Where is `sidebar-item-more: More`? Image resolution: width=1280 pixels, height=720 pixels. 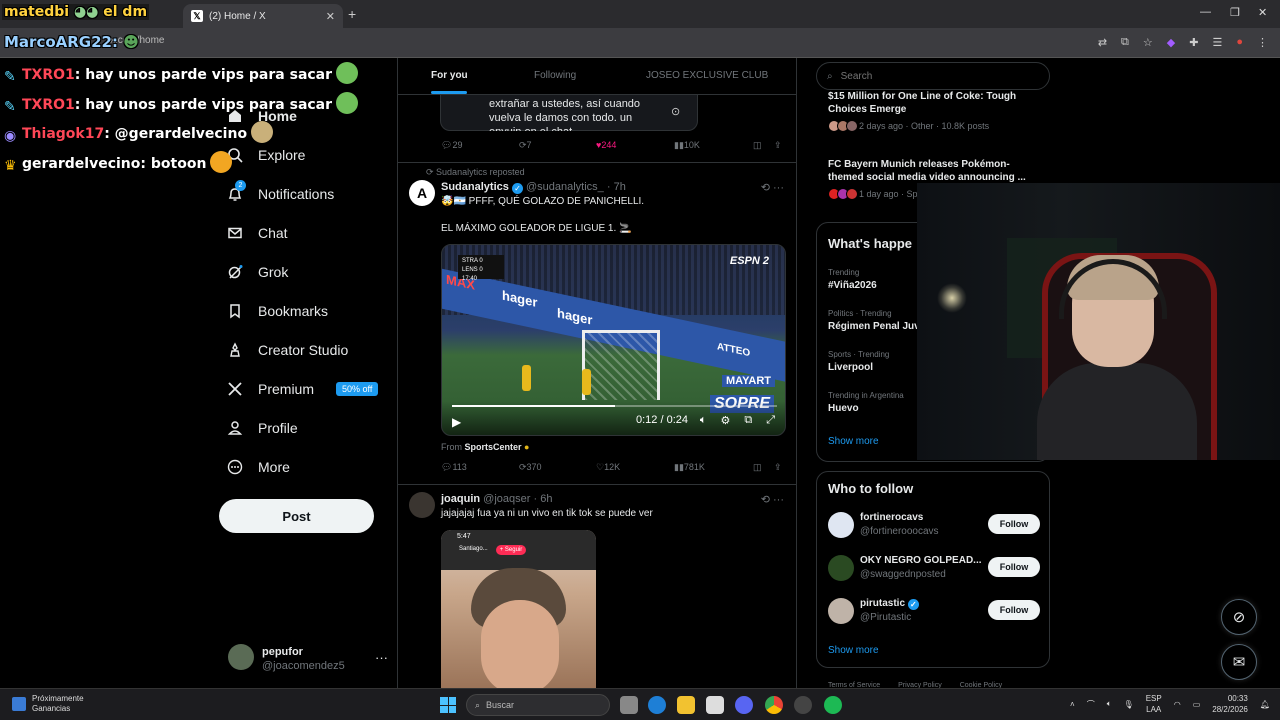 sidebar-item-more: More is located at coordinates (258, 467).